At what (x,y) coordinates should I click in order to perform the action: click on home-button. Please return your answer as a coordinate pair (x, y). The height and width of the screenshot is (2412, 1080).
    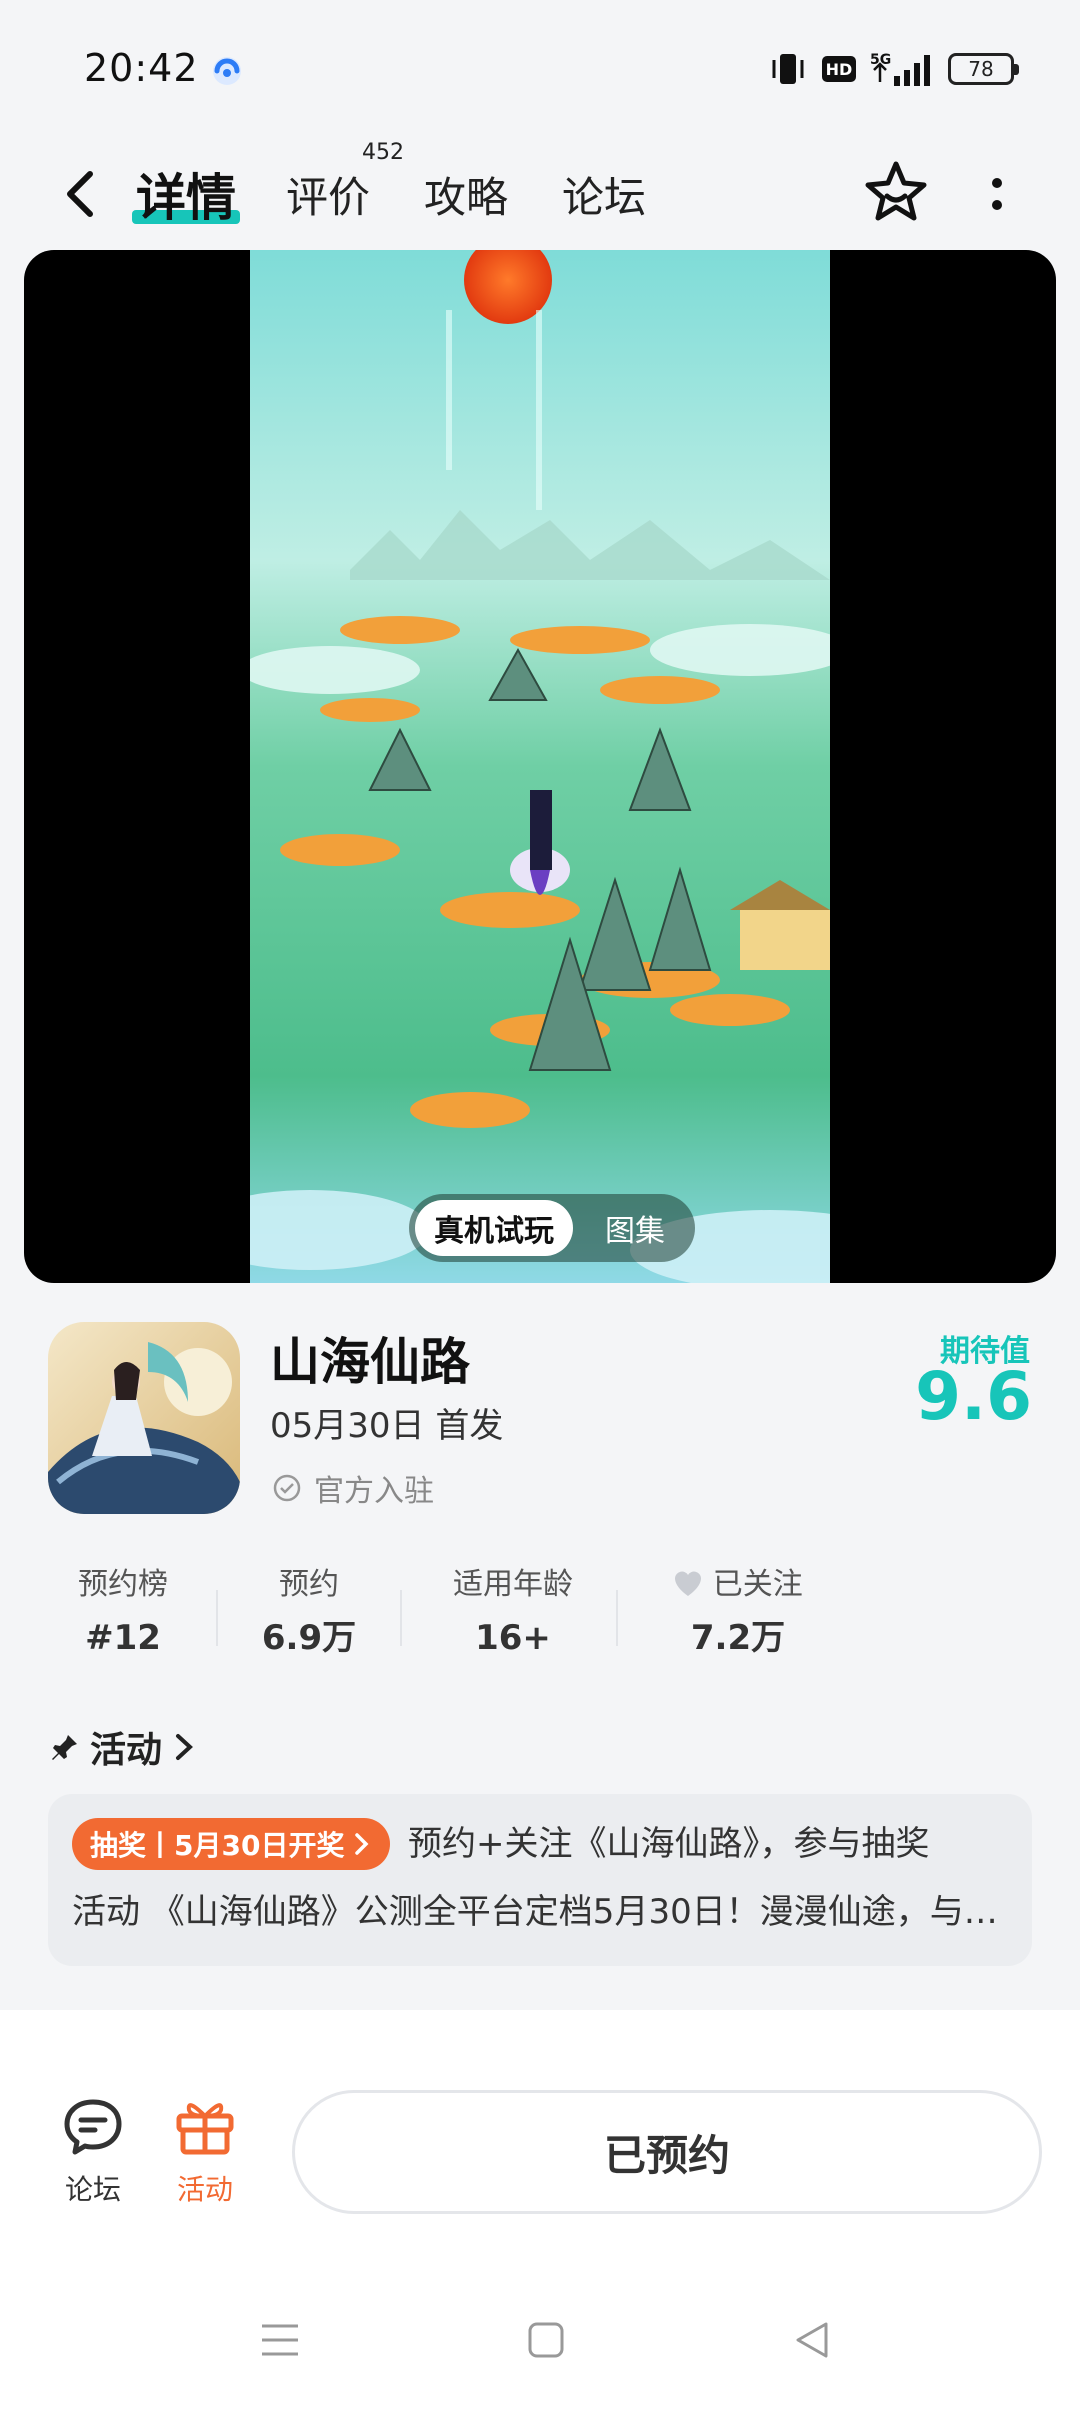
    Looking at the image, I should click on (546, 2340).